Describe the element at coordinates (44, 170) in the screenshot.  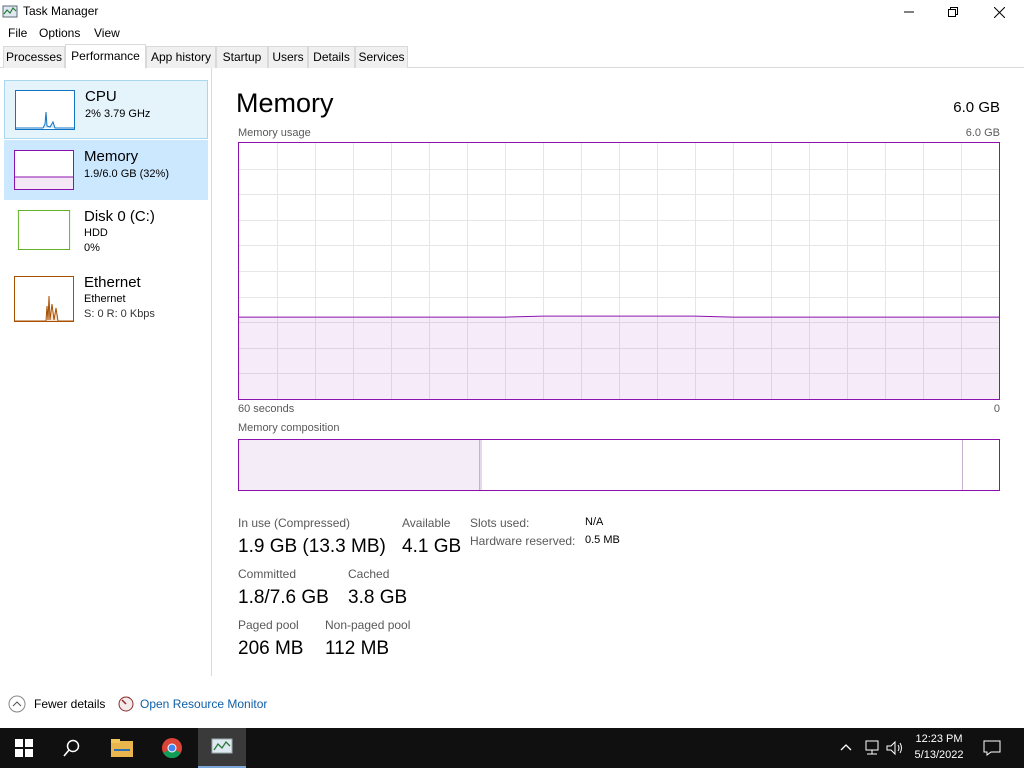
I see `memory-thumbnail-graph` at that location.